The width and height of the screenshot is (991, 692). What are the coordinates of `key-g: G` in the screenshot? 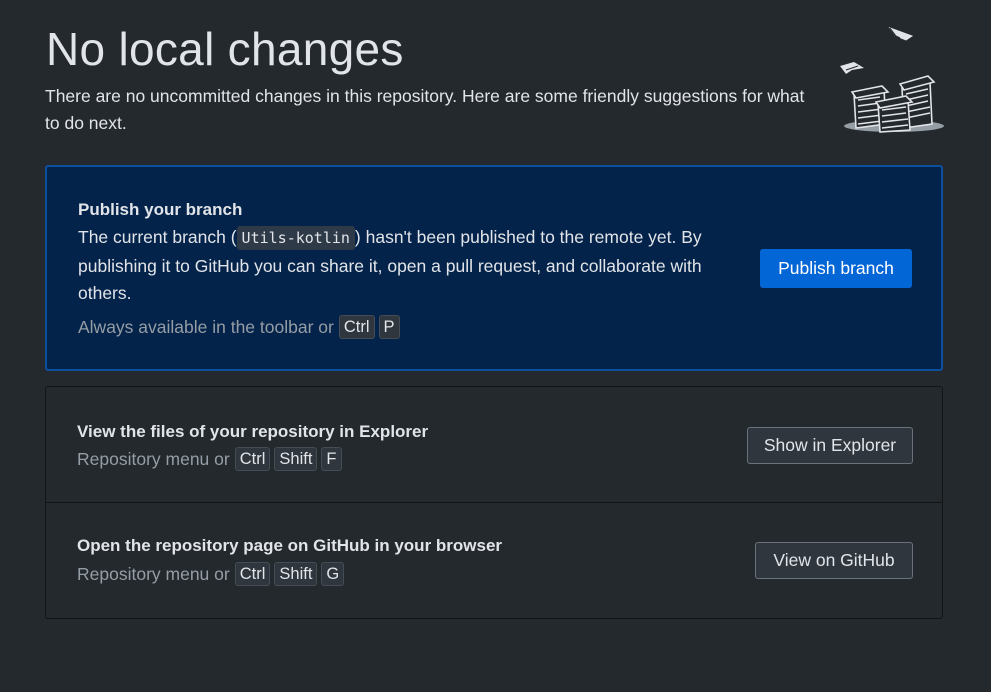 It's located at (333, 574).